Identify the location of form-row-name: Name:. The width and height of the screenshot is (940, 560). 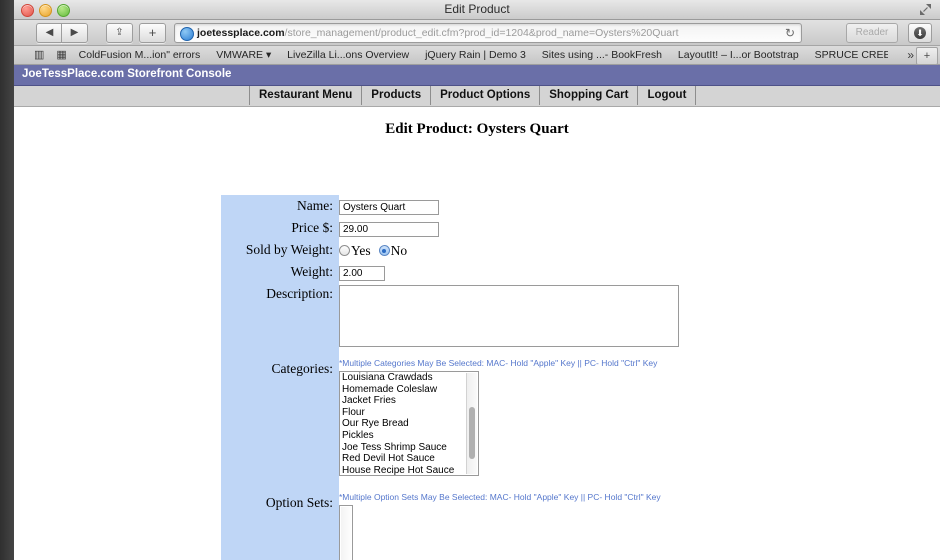
(571, 206).